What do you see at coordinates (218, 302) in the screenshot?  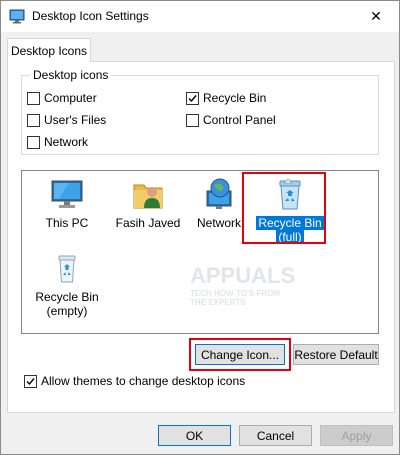 I see `watermark-line3: THE EXPERTS` at bounding box center [218, 302].